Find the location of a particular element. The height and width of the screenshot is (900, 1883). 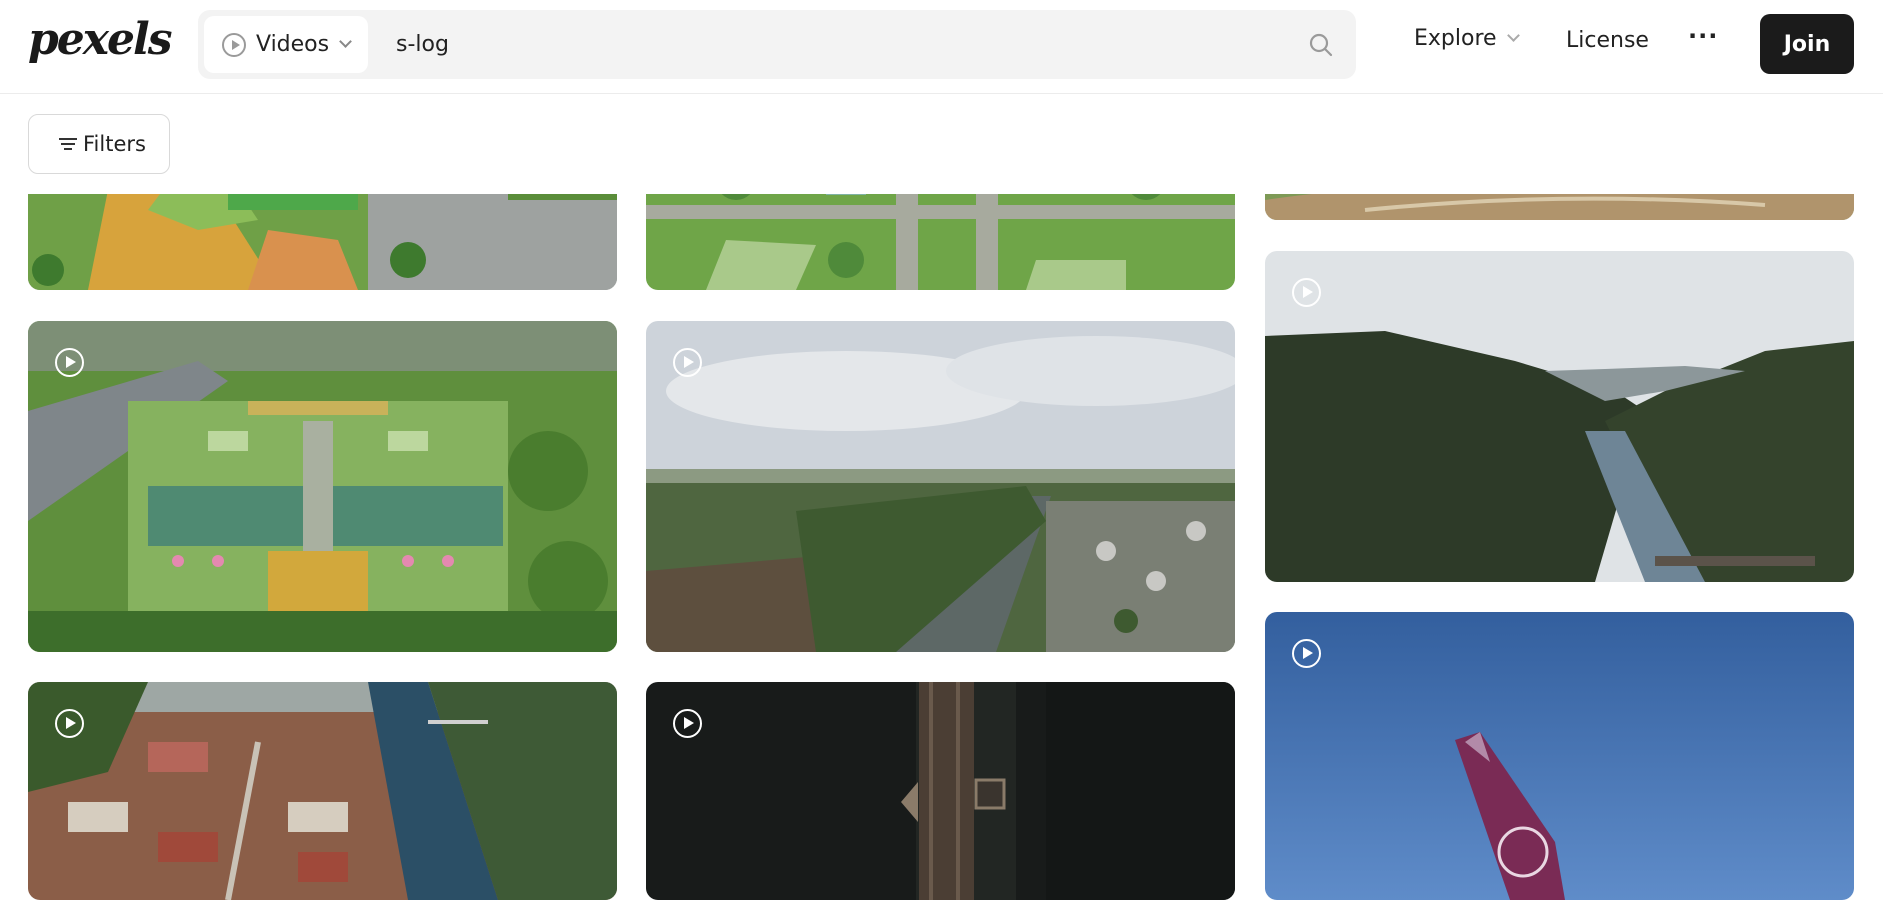

filters-toolbar: Filters is located at coordinates (941, 144).